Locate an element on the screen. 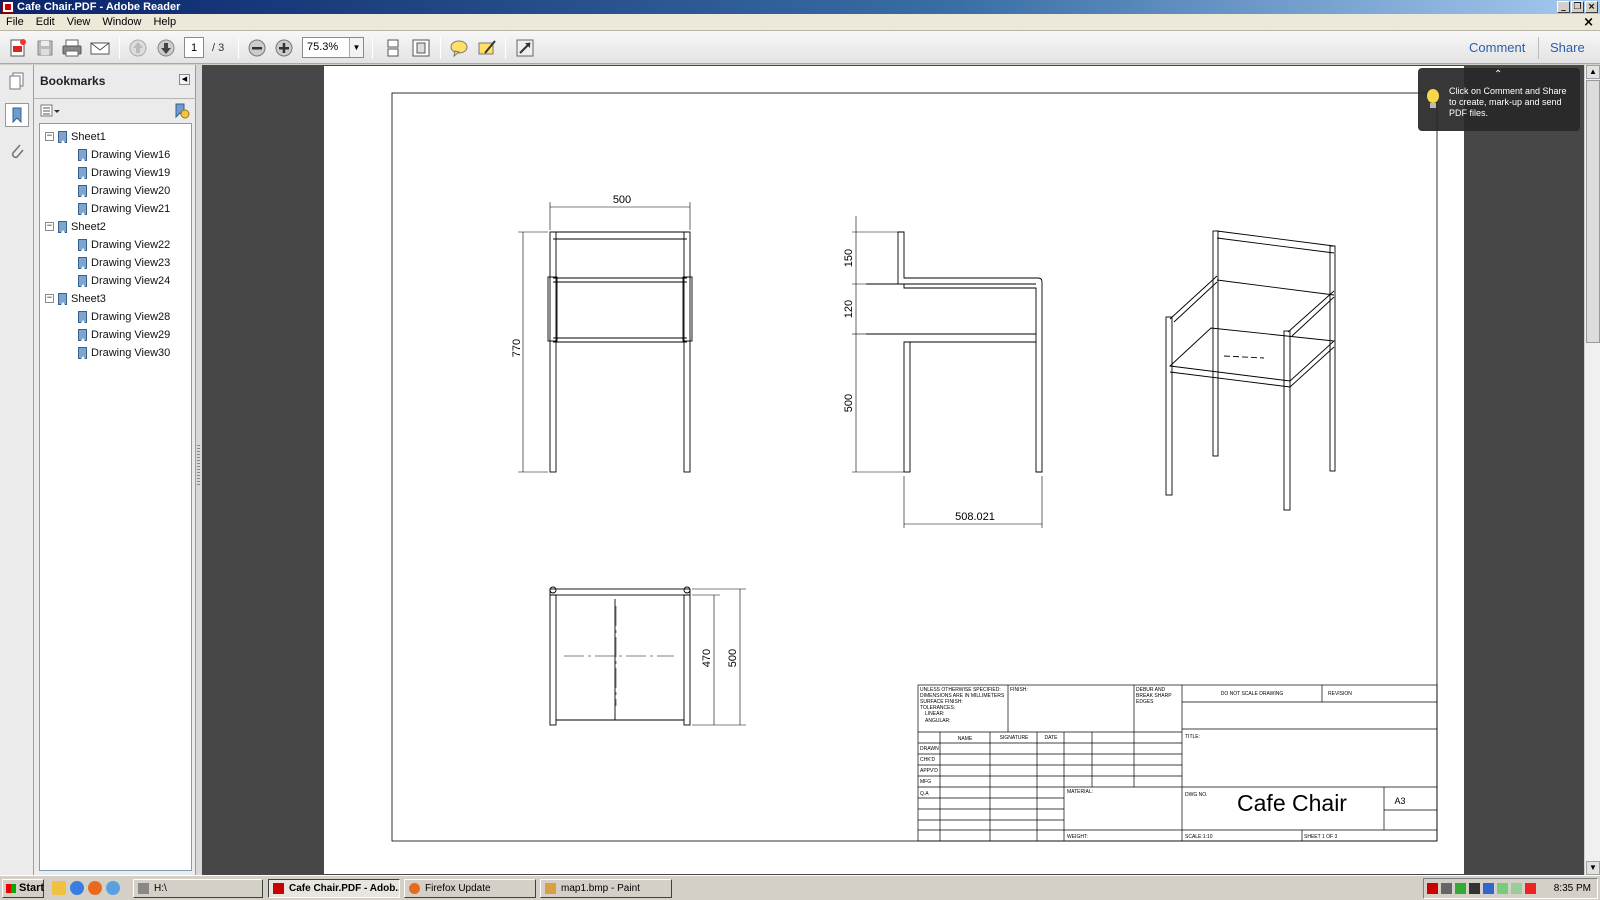 Image resolution: width=1600 pixels, height=900 pixels. app-quicklaunch-icon is located at coordinates (113, 888).